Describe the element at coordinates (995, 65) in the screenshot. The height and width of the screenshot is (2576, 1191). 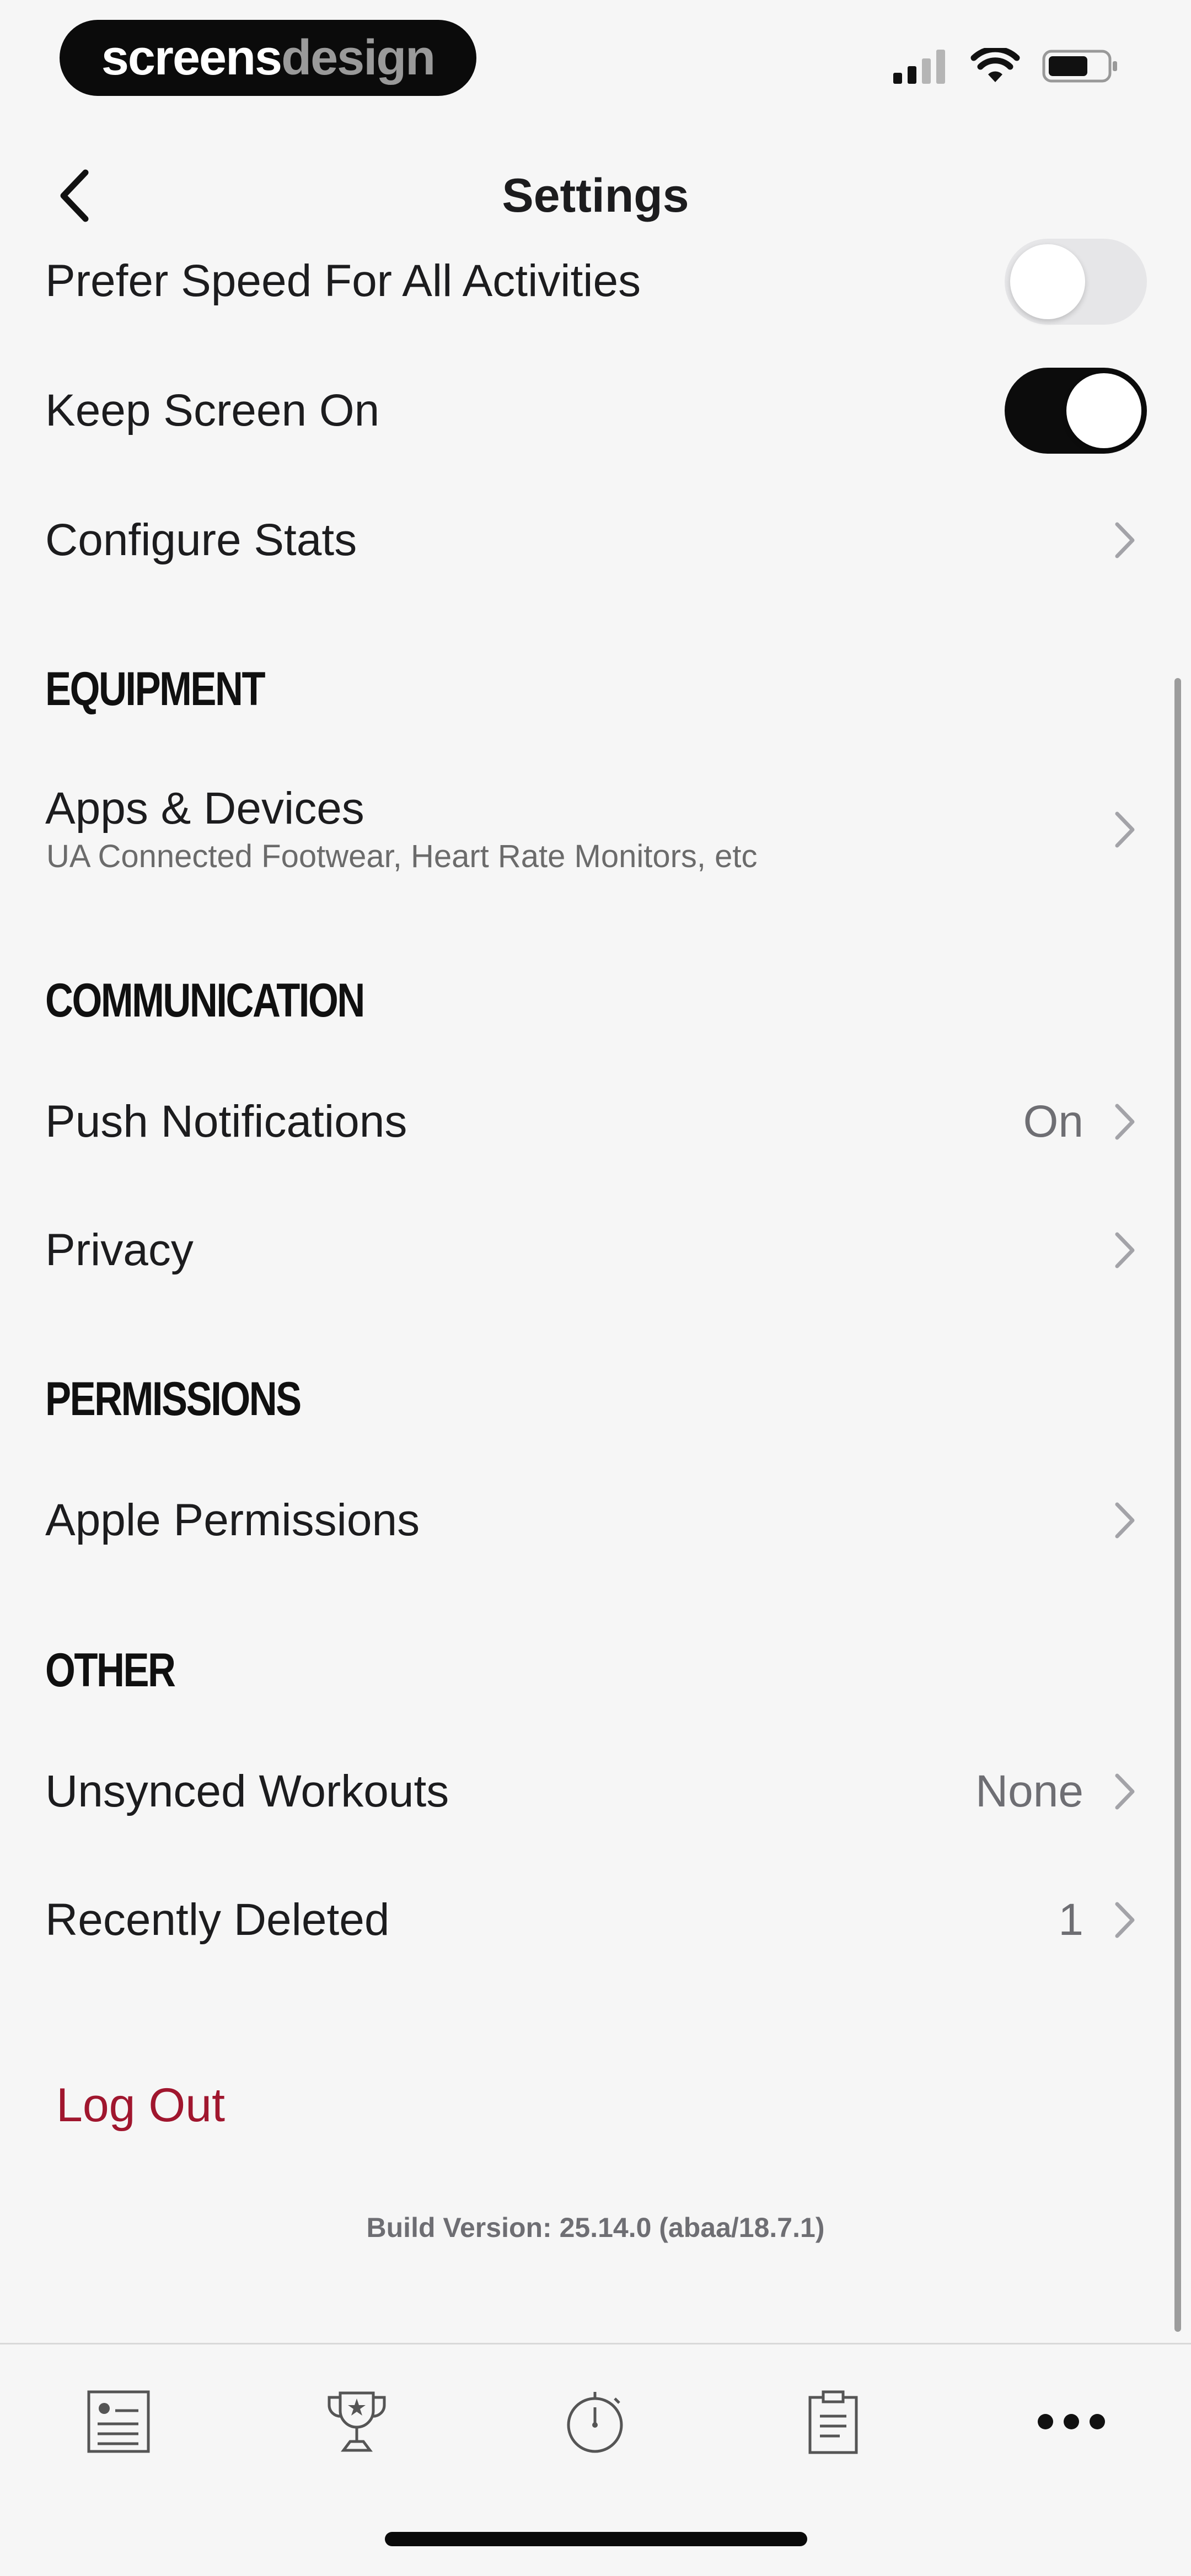
I see `wifi-icon` at that location.